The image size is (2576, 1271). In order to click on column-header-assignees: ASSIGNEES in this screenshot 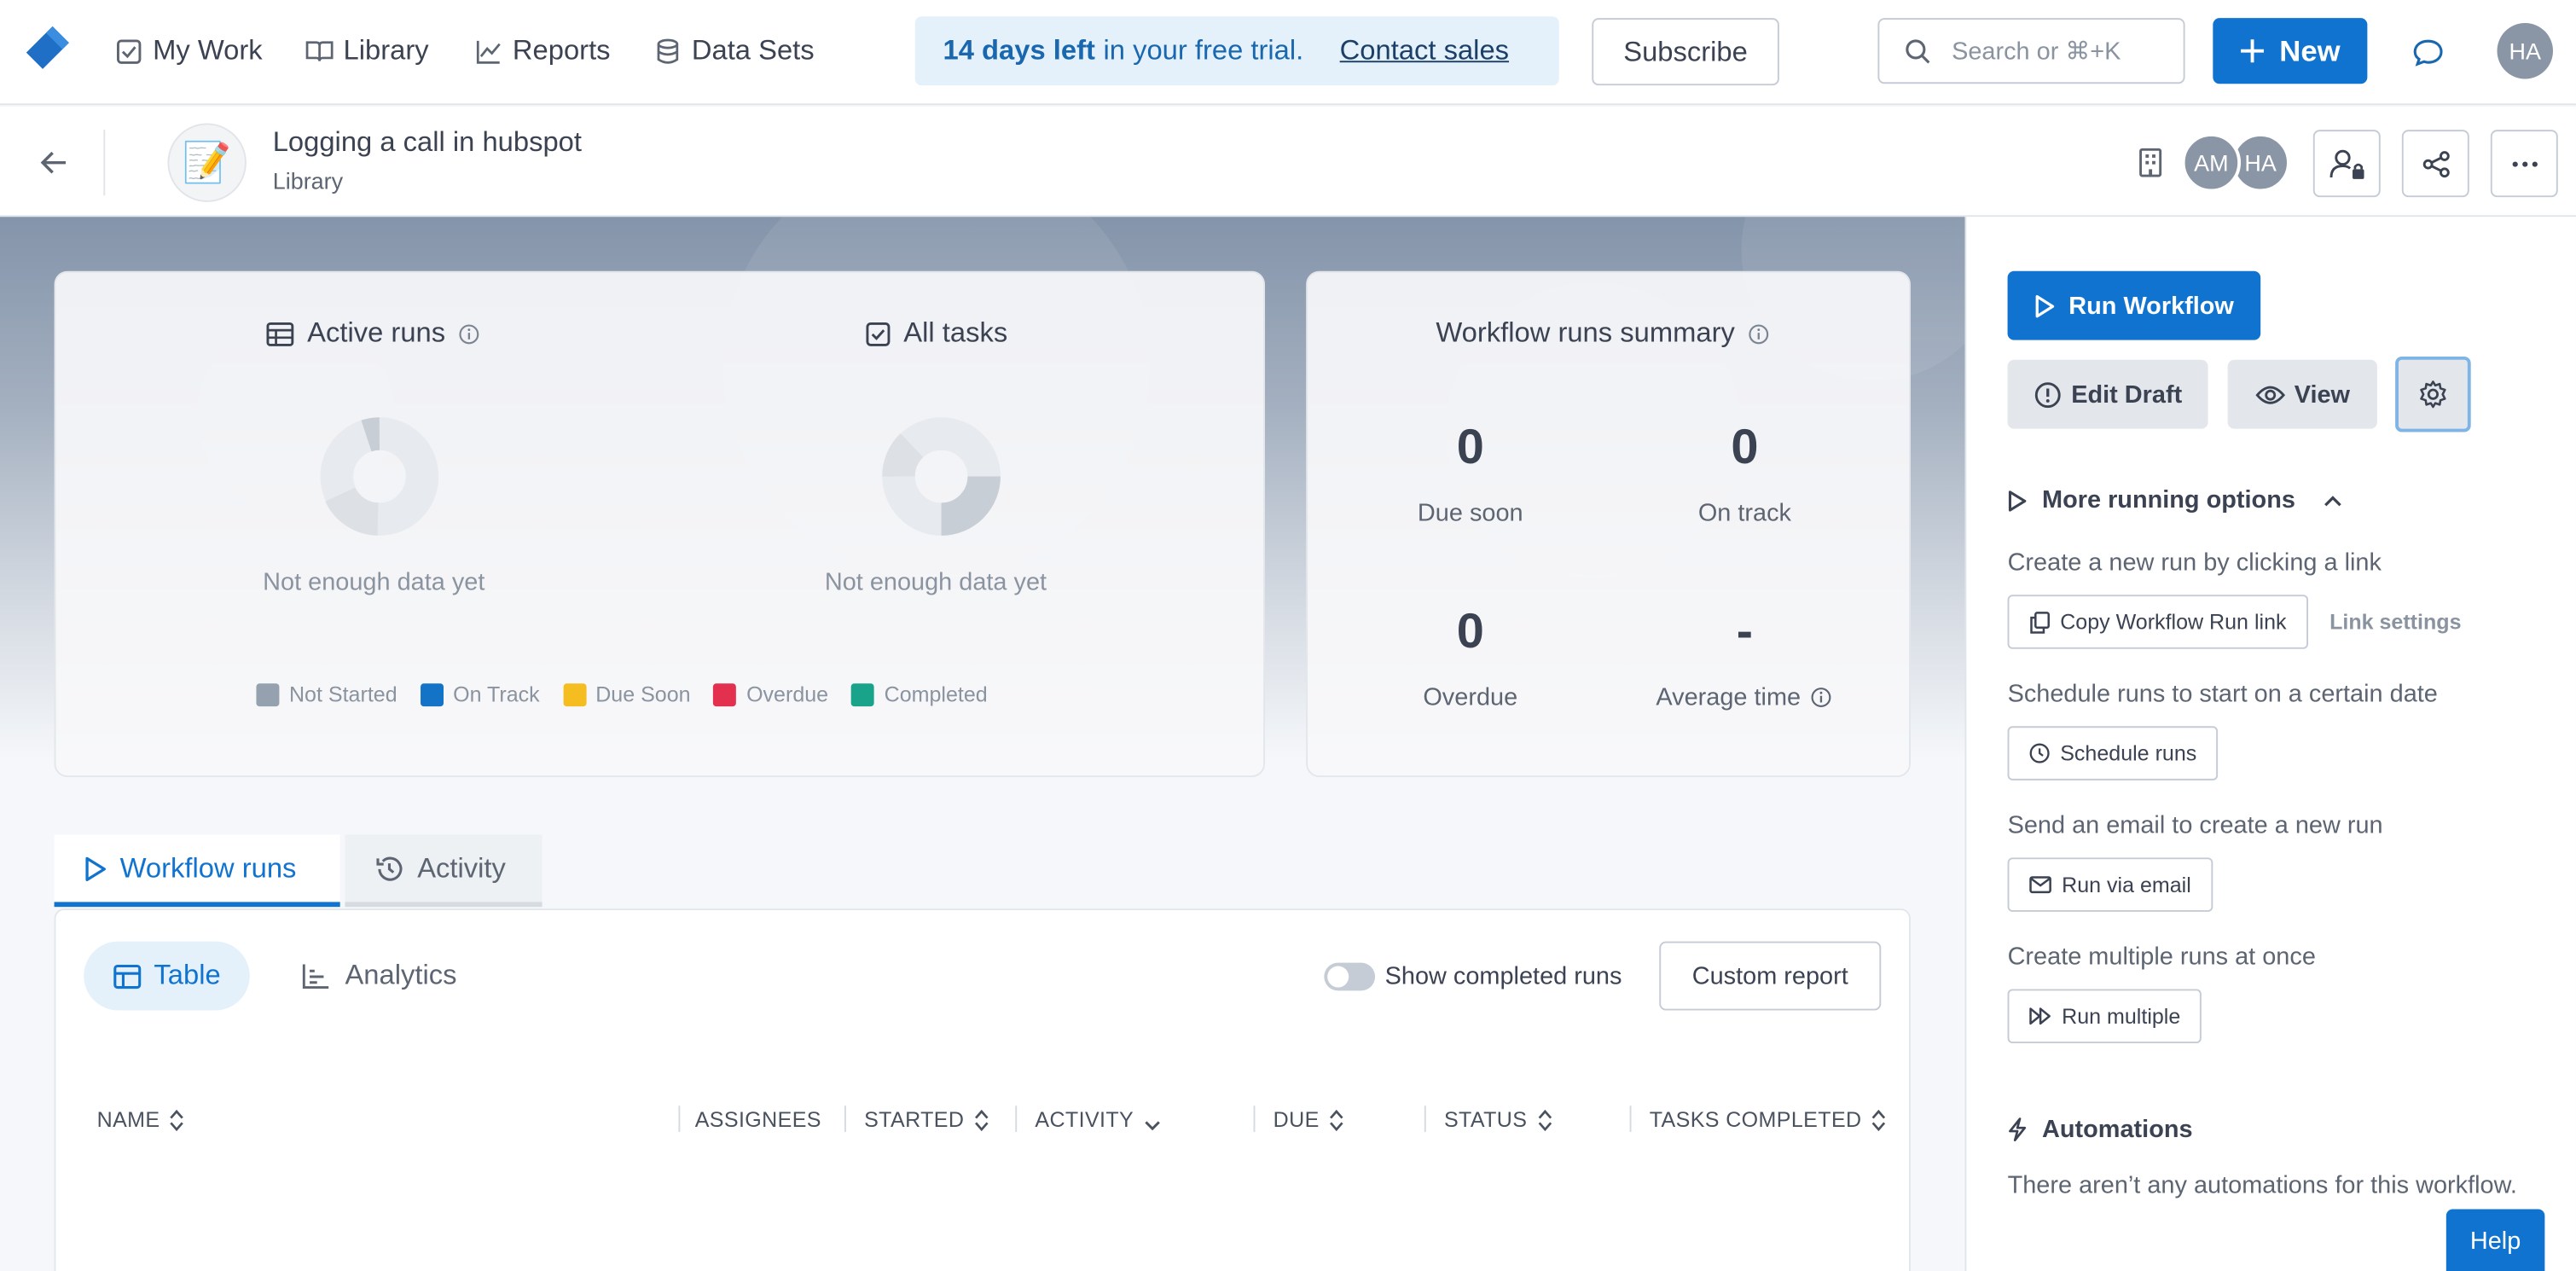, I will do `click(758, 1119)`.